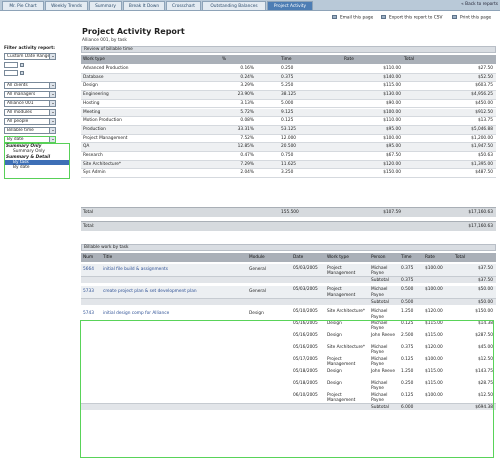 The height and width of the screenshot is (459, 500). I want to click on work-type-cell: Engineering, so click(96, 95).